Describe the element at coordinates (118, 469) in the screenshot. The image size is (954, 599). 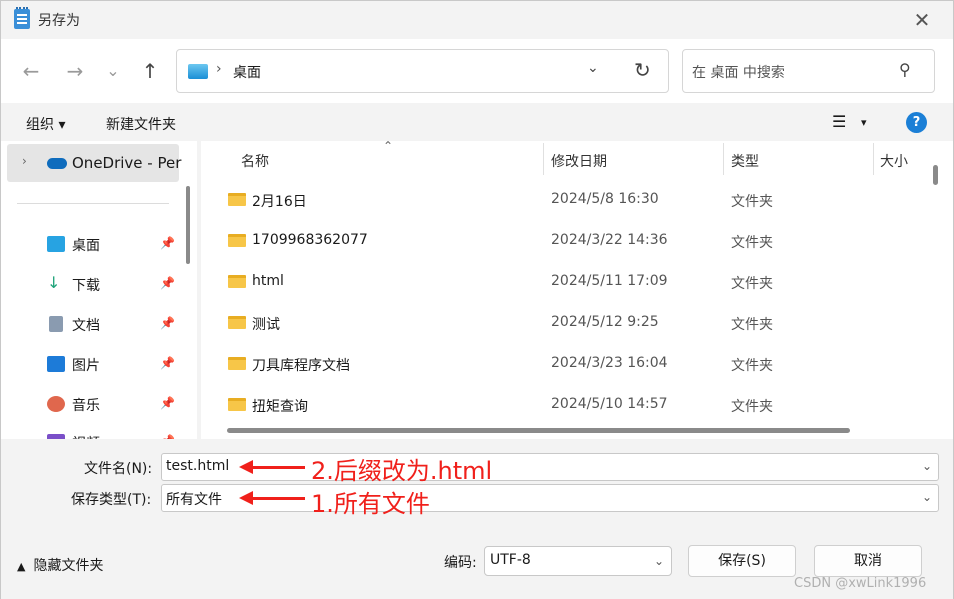
I see `filename-label: 文件名(N):` at that location.